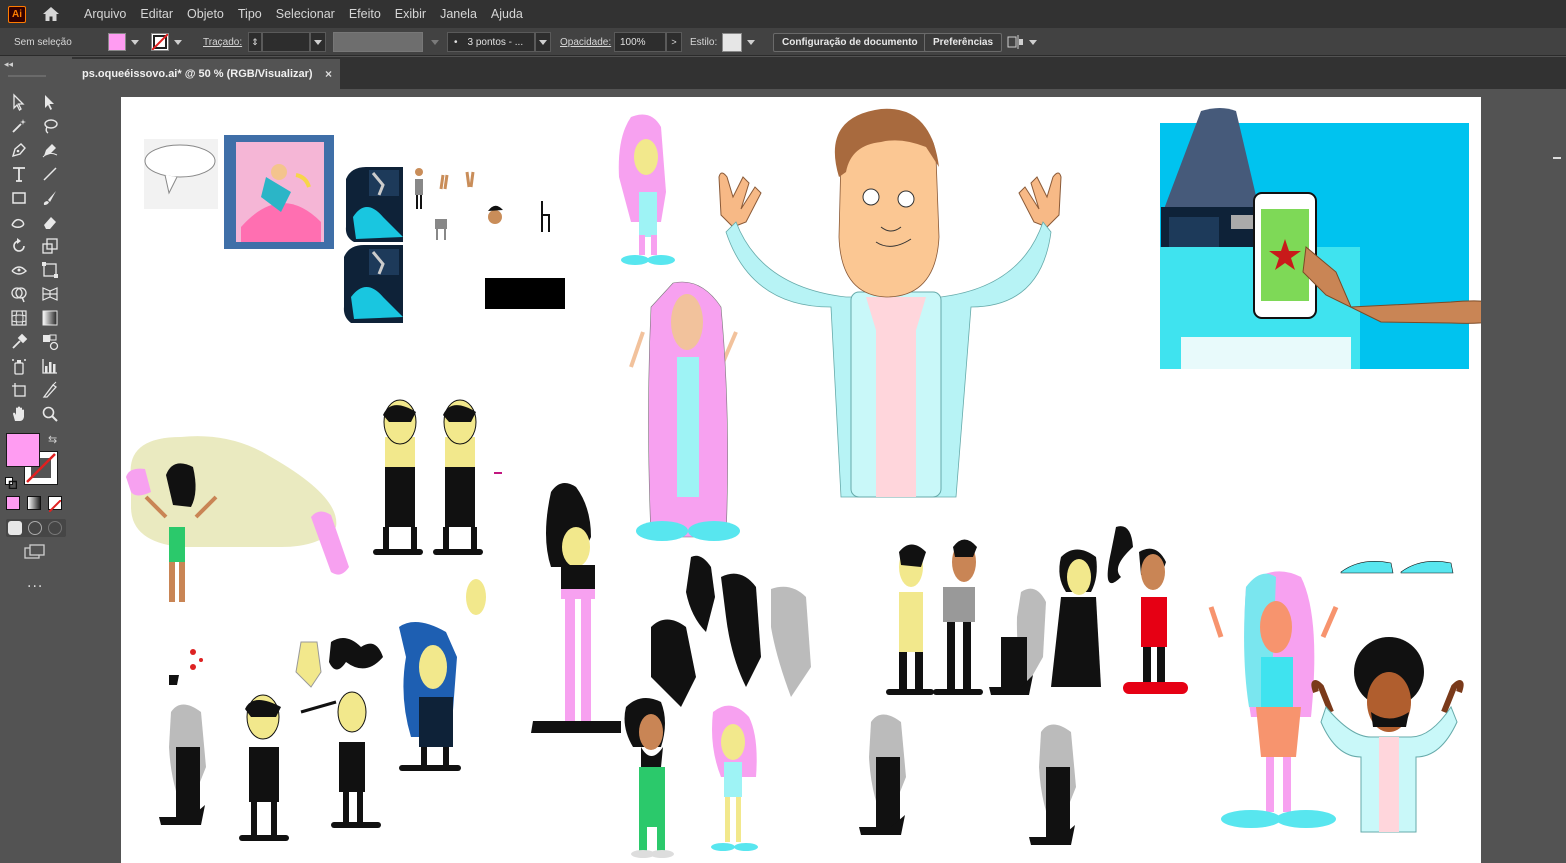 The width and height of the screenshot is (1566, 863). Describe the element at coordinates (476, 597) in the screenshot. I see `yellow-head-sprite` at that location.